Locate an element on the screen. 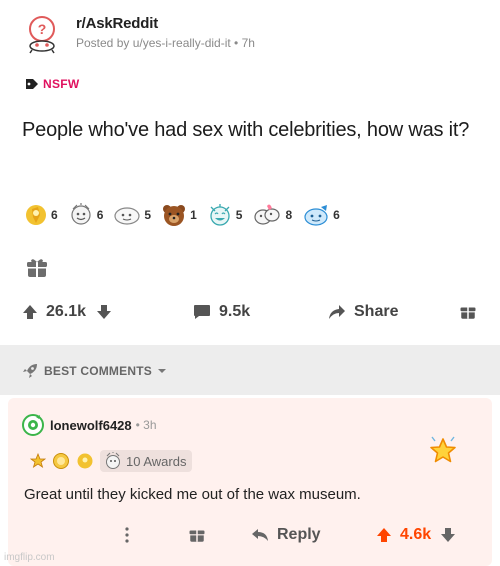  laughing-award-icon is located at coordinates (220, 215).